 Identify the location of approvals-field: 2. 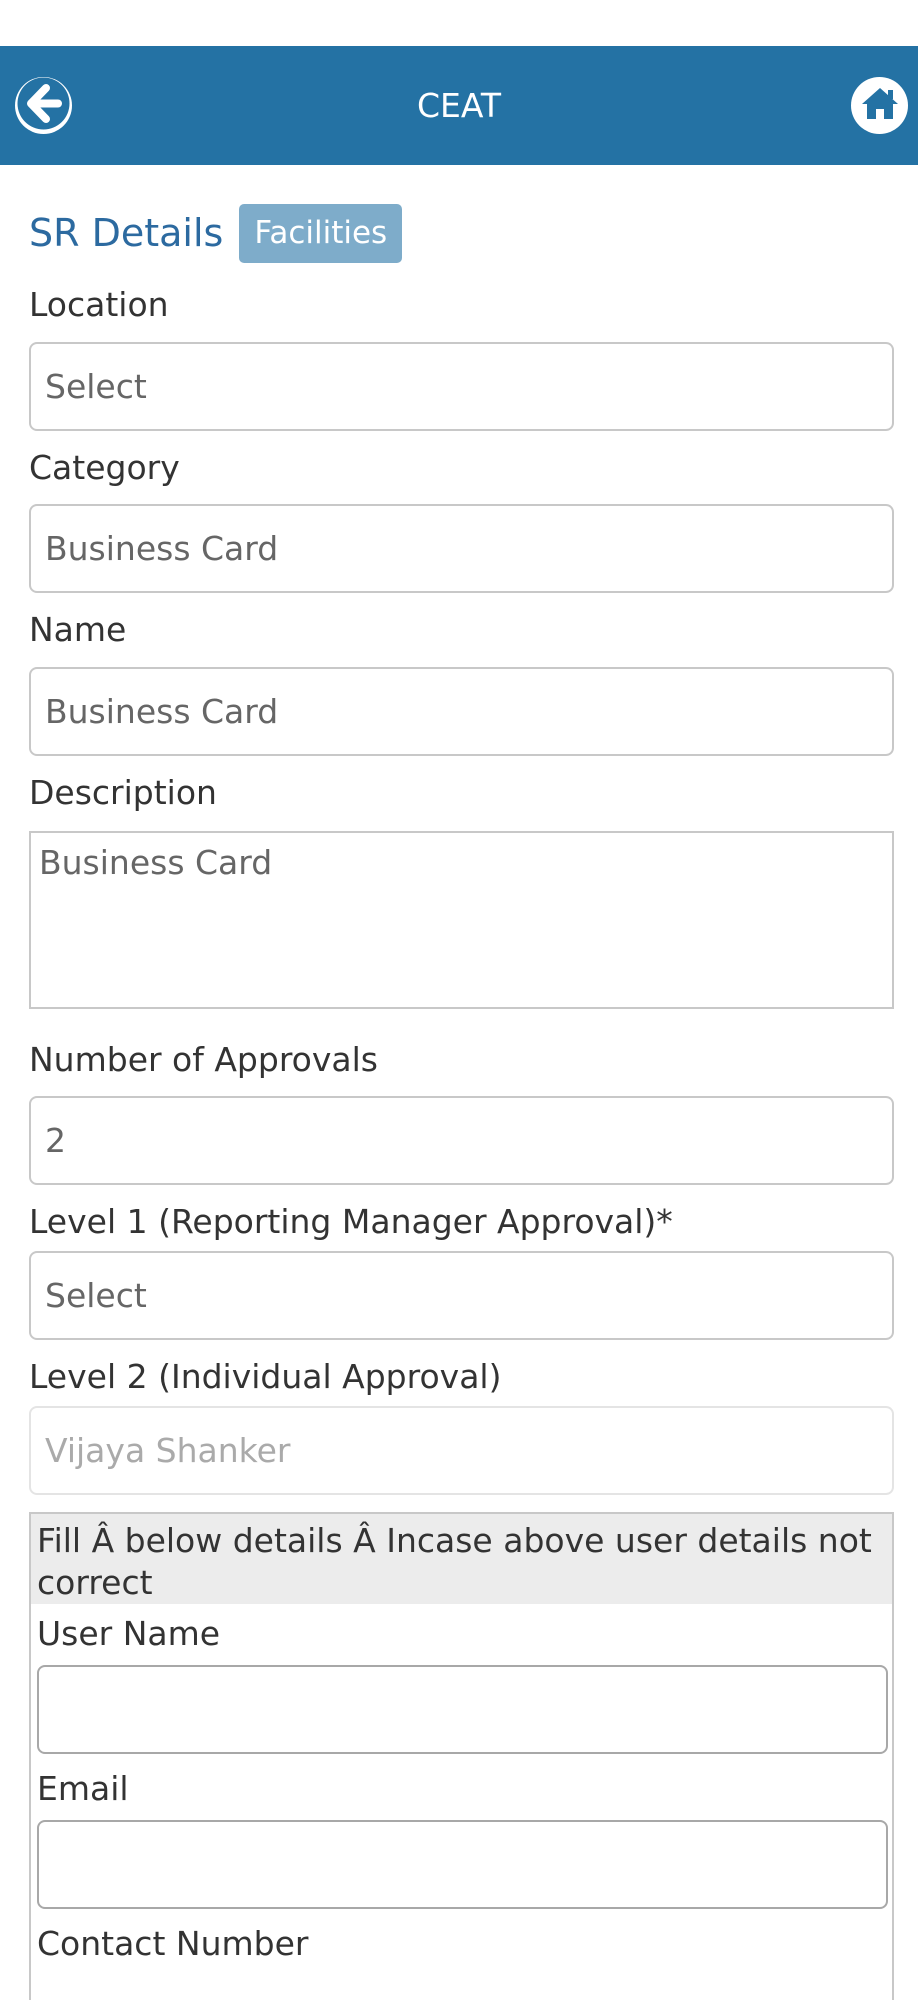
(461, 1140).